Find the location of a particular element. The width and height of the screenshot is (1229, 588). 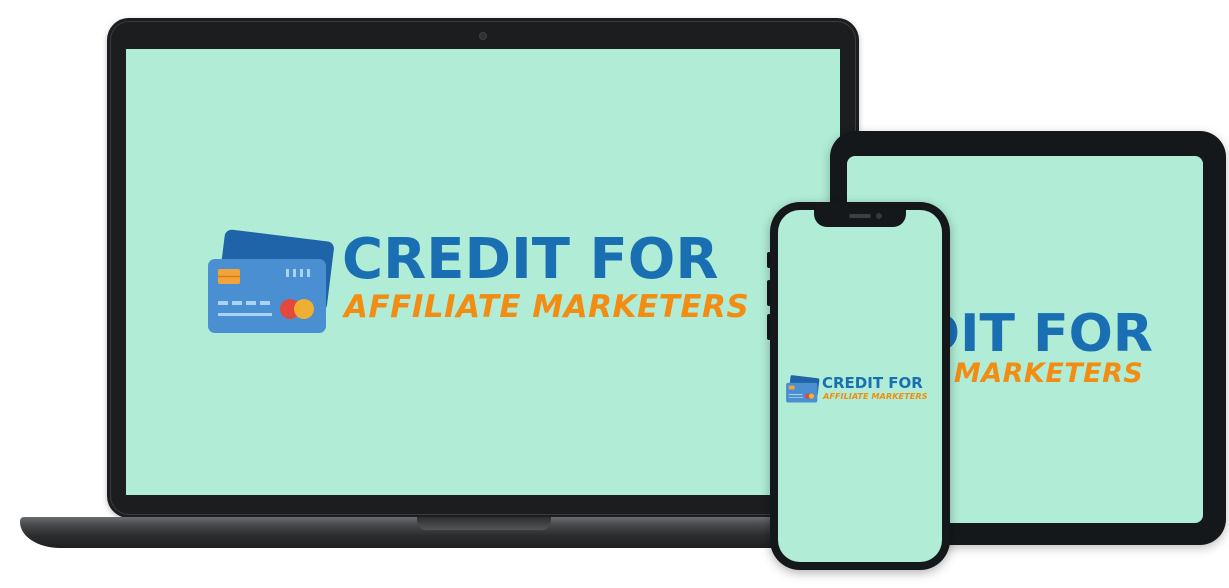

logo-title: CREDIT FOR is located at coordinates (530, 259).